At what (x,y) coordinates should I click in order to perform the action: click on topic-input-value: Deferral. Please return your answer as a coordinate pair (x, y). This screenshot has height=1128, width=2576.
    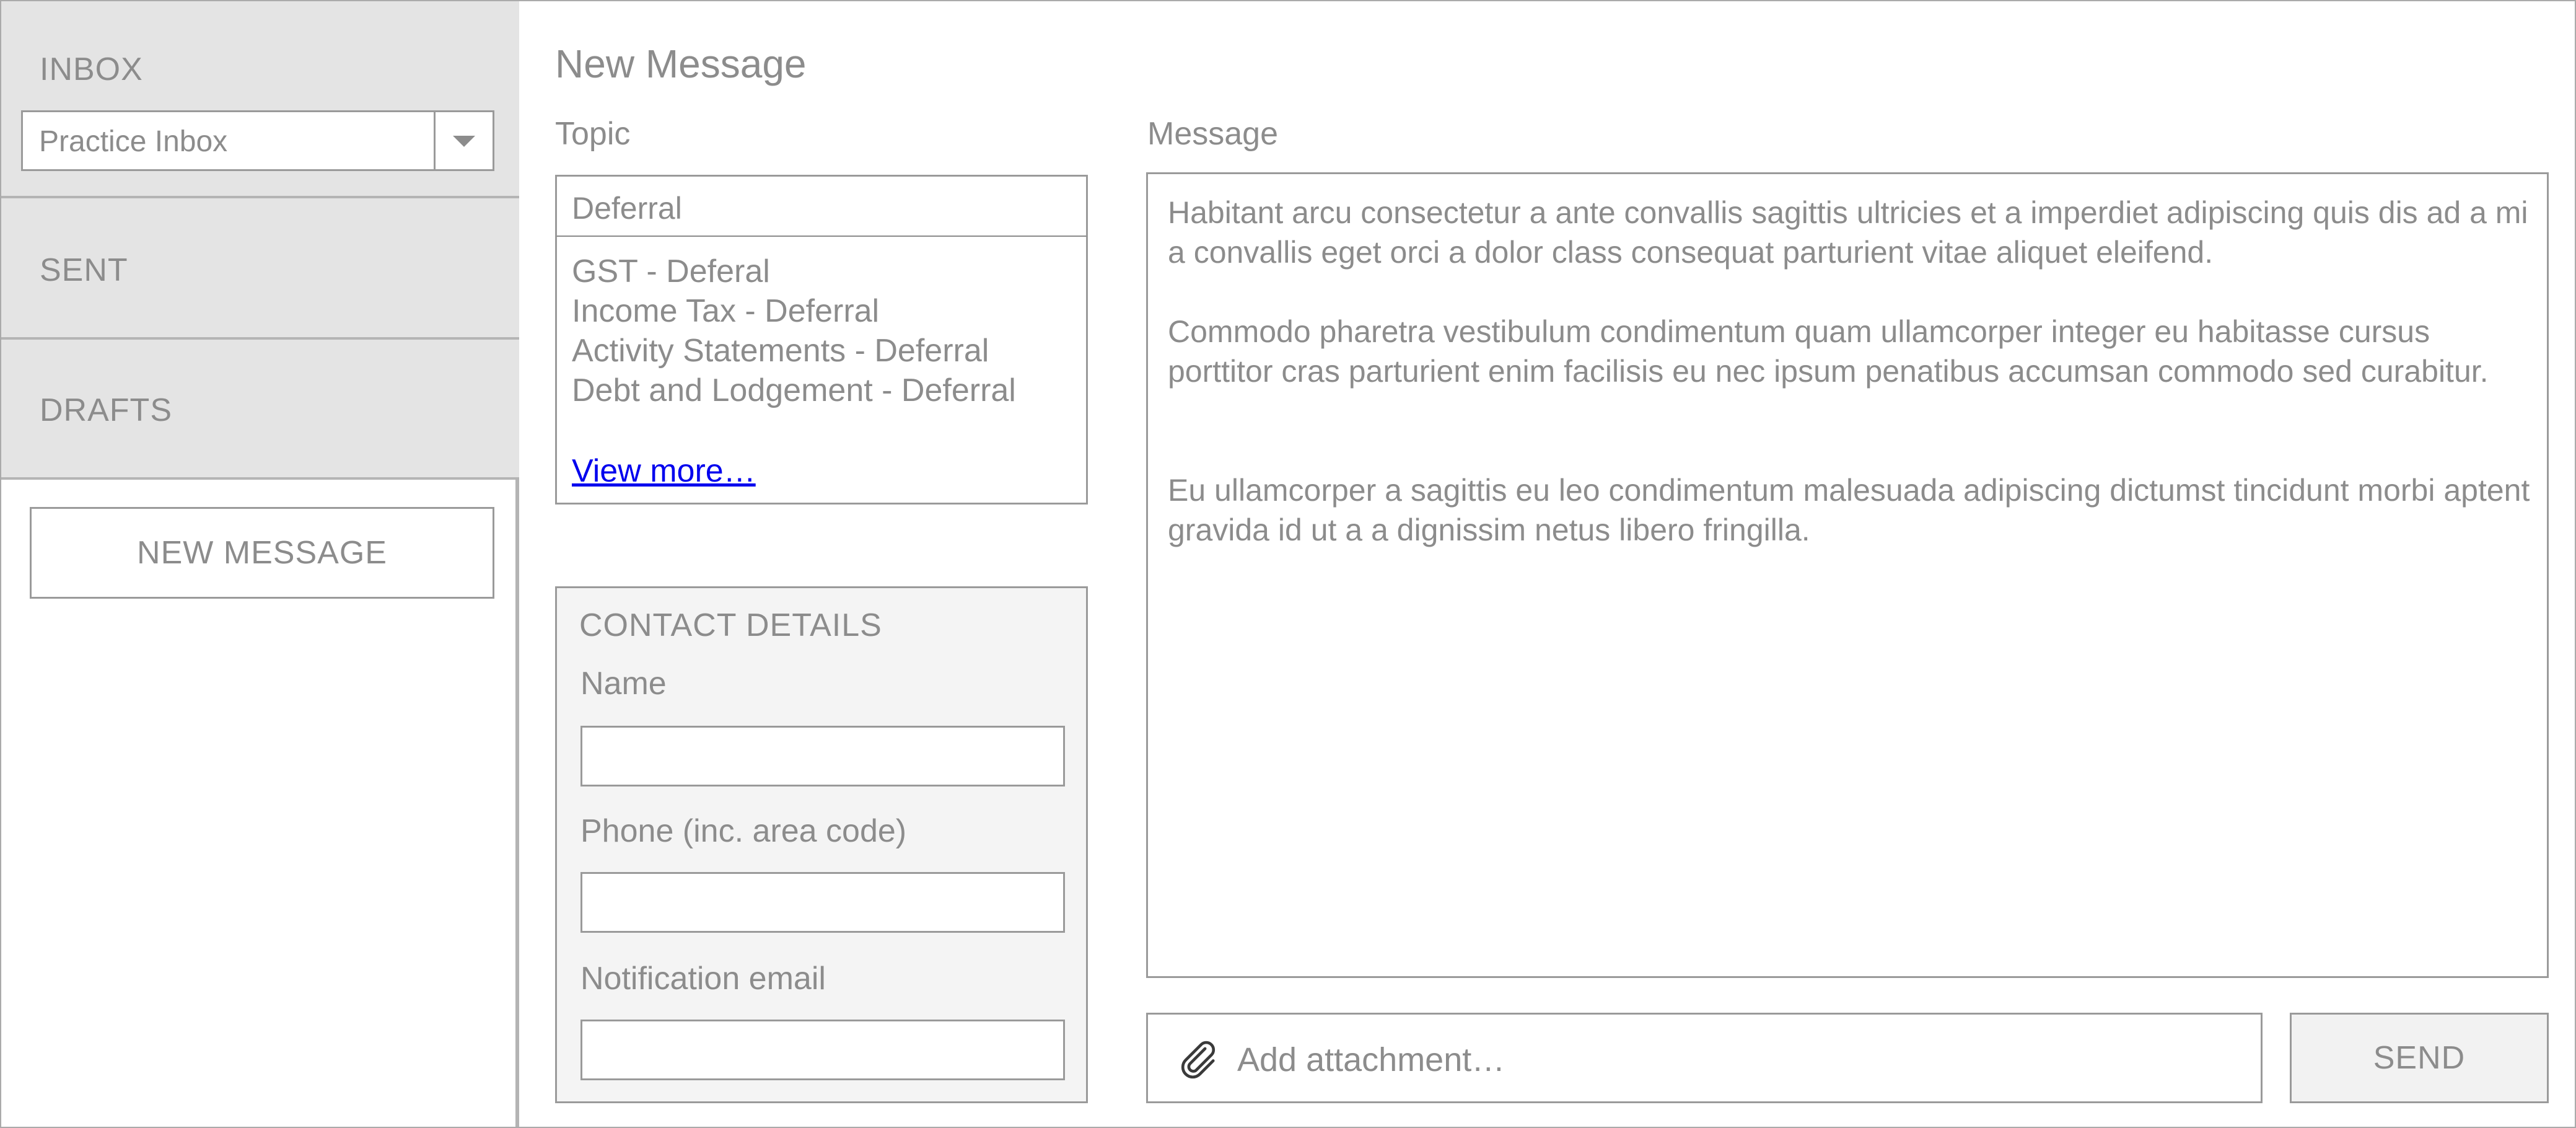
    Looking at the image, I should click on (627, 208).